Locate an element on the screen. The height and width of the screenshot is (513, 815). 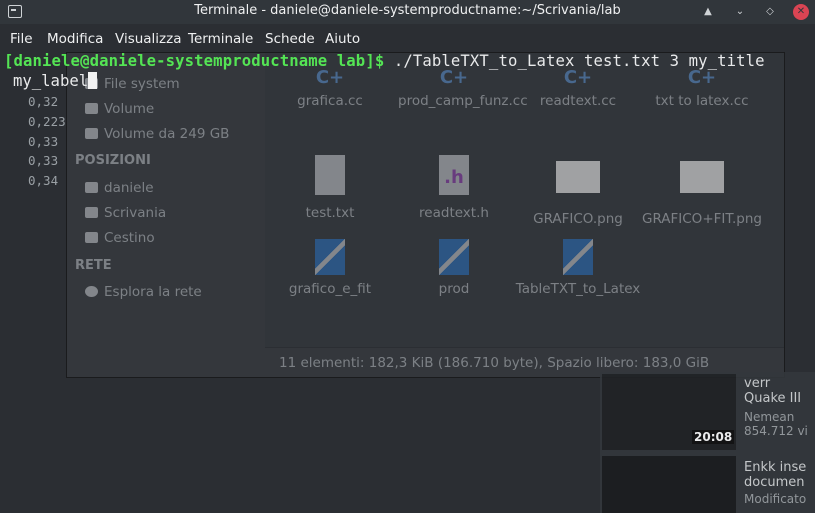
file-item: TableTXT_to_Latex is located at coordinates (578, 268).